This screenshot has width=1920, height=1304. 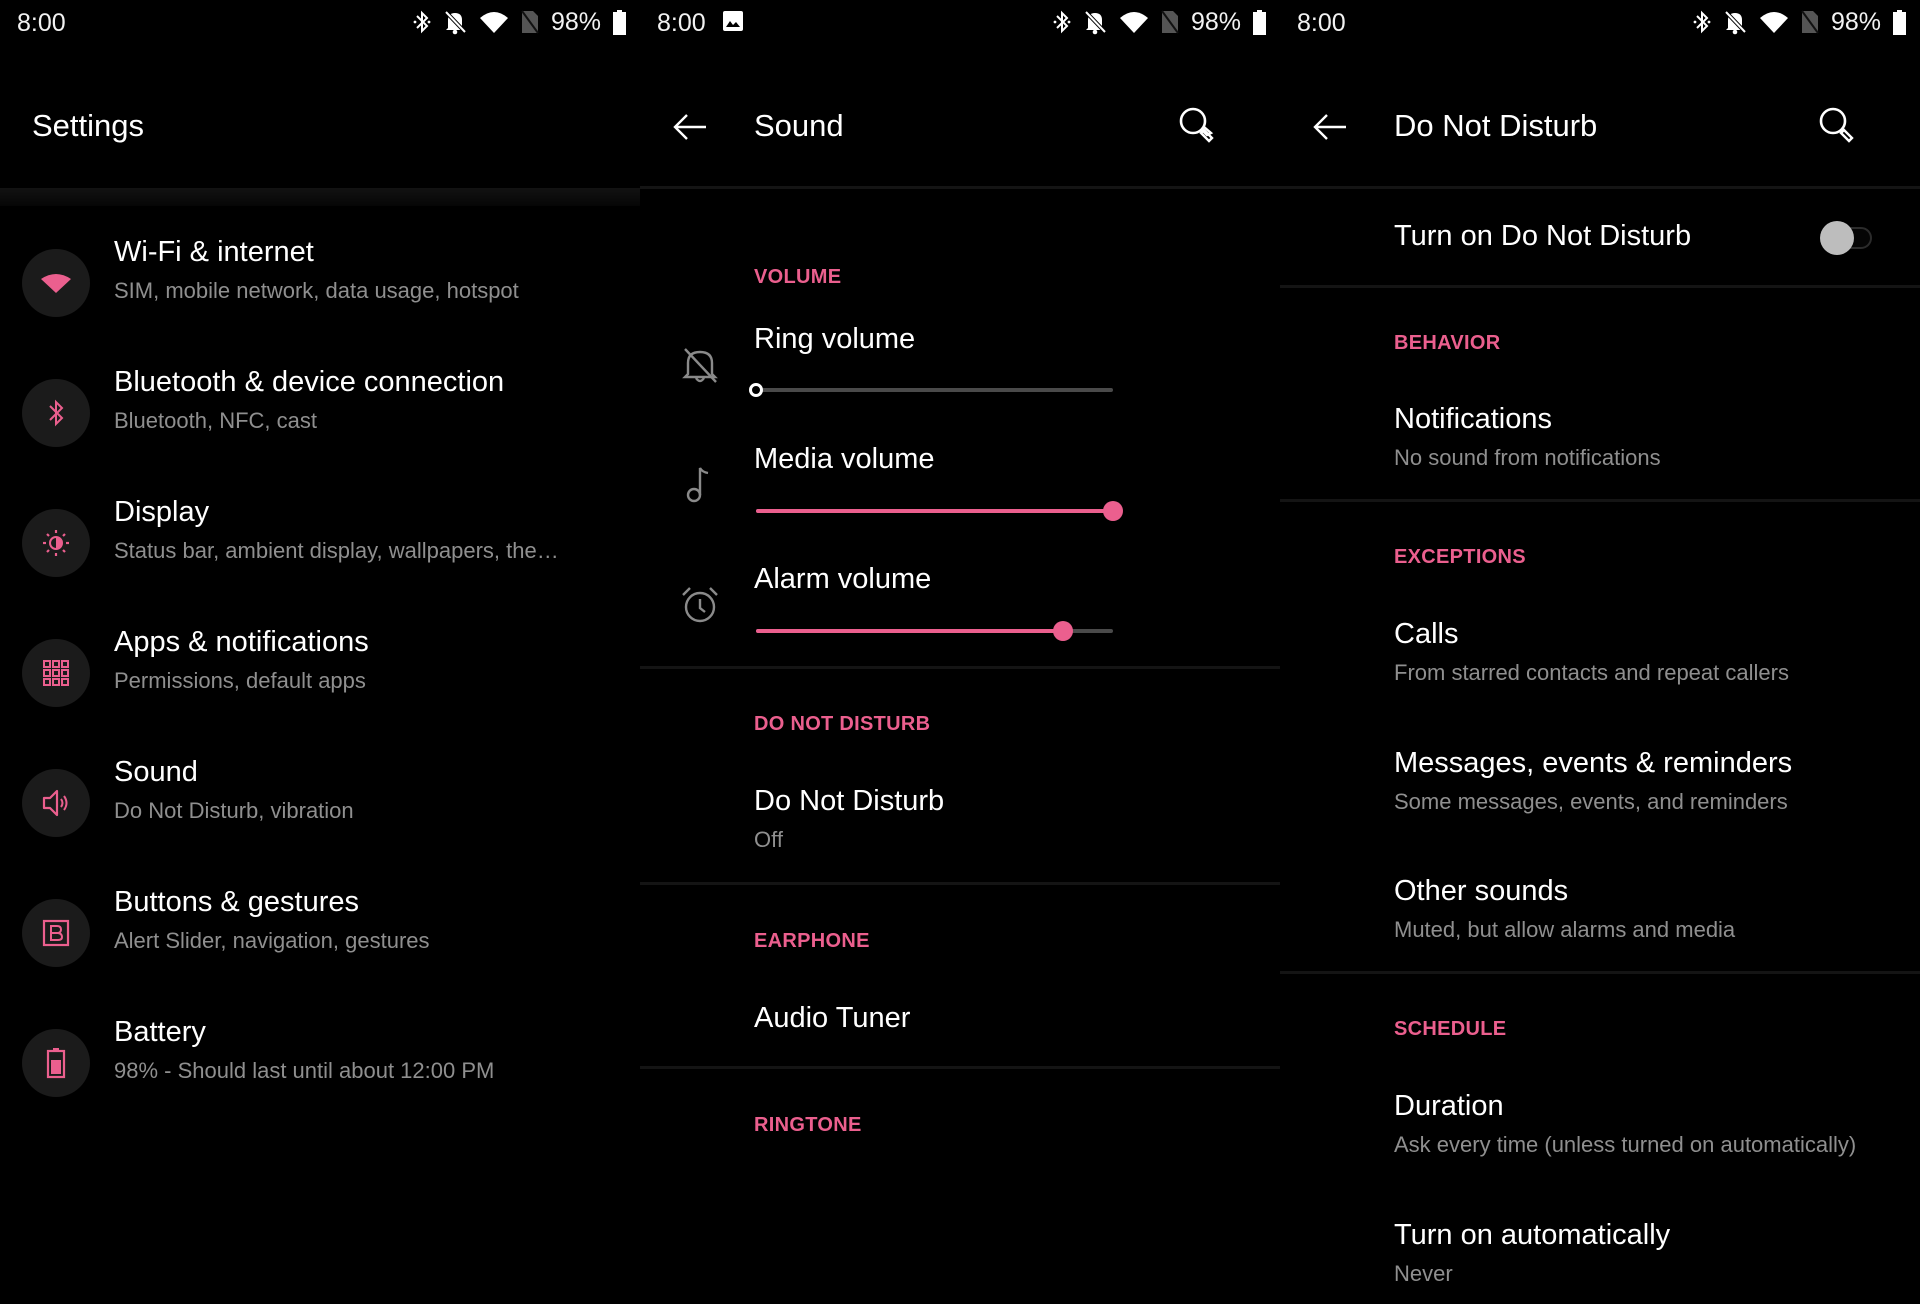 I want to click on header-shadow, so click(x=320, y=197).